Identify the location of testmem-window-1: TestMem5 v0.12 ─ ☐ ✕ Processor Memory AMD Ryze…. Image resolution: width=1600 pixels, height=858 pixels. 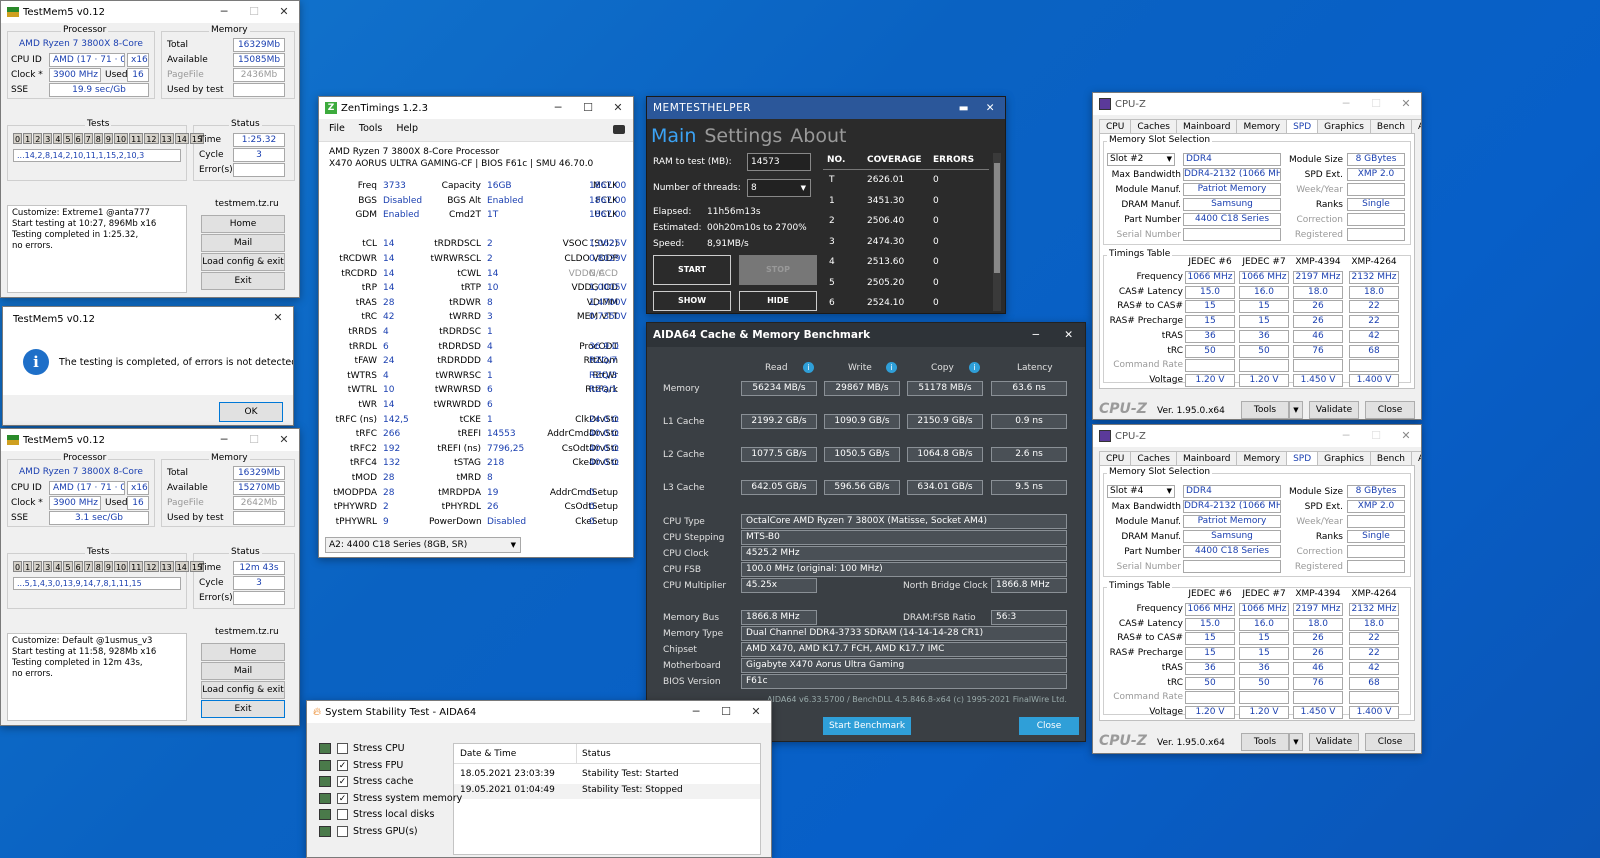
(150, 149).